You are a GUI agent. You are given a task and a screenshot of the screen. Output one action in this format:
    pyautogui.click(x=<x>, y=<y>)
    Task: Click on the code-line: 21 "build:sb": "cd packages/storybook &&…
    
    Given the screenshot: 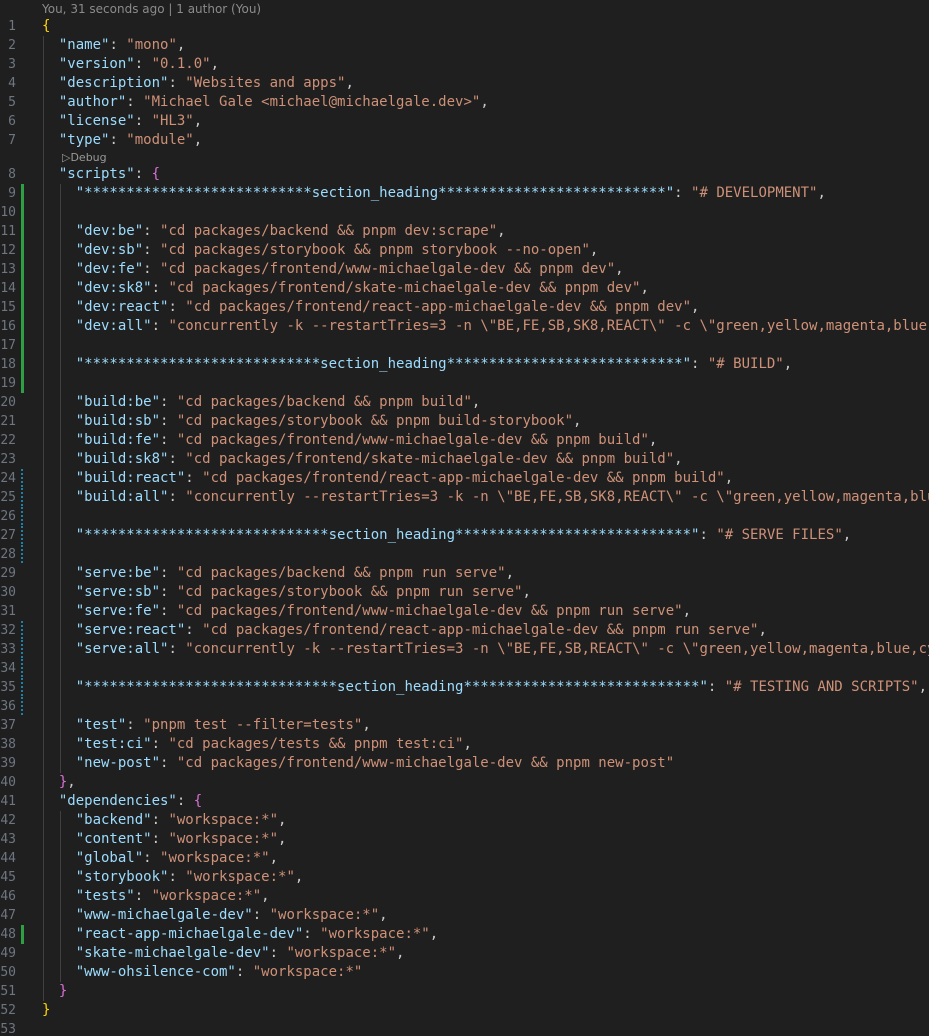 What is the action you would take?
    pyautogui.click(x=464, y=421)
    